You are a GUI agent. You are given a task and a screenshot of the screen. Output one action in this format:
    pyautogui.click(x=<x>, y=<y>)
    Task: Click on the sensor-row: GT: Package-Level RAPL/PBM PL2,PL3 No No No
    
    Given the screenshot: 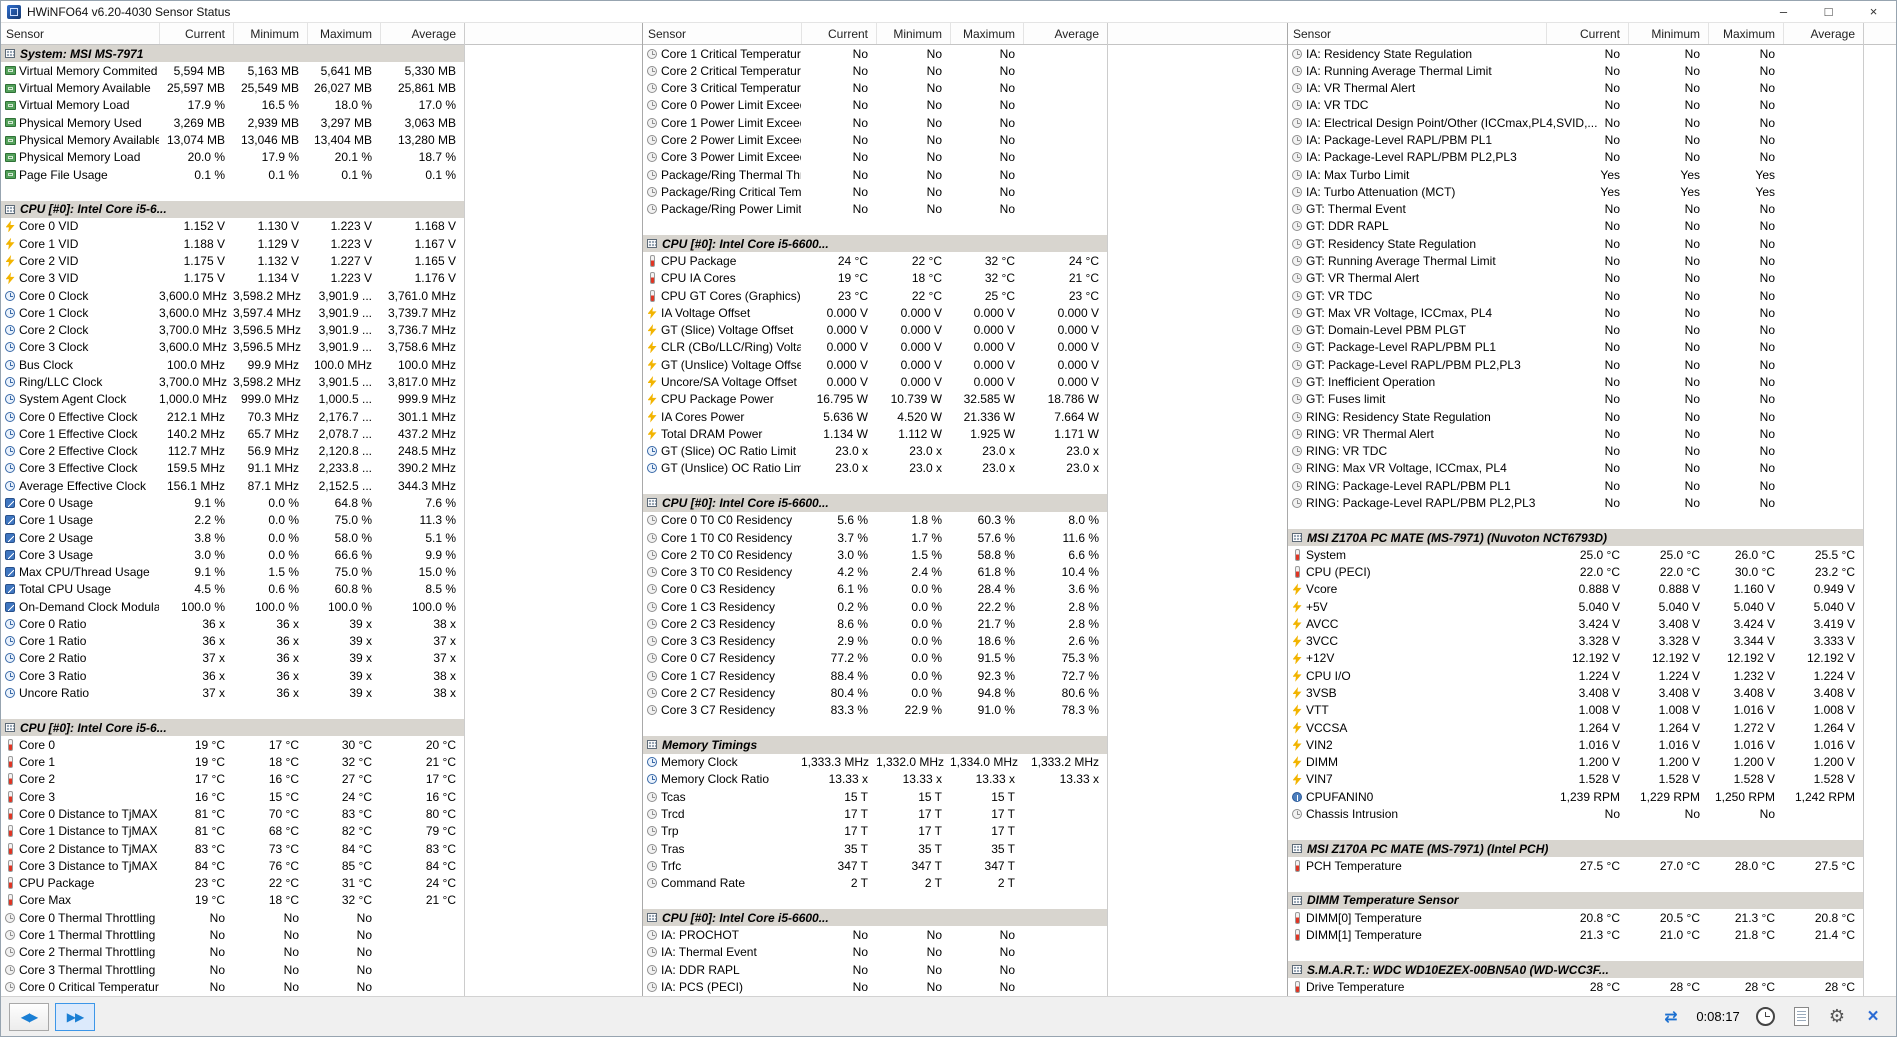 What is the action you would take?
    pyautogui.click(x=1592, y=364)
    